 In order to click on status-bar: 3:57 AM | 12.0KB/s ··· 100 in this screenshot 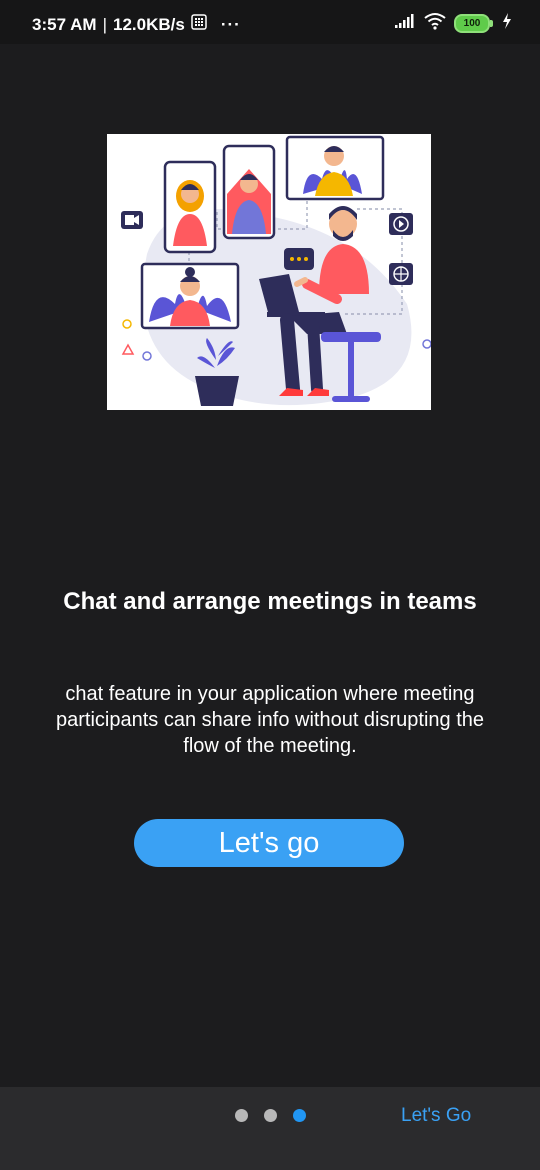, I will do `click(270, 22)`.